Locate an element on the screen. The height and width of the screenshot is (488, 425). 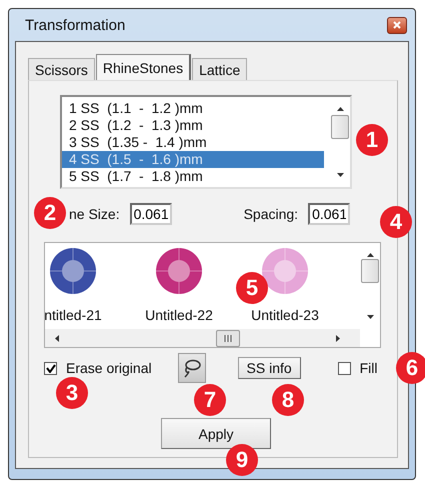
window-title: Transformation is located at coordinates (75, 25).